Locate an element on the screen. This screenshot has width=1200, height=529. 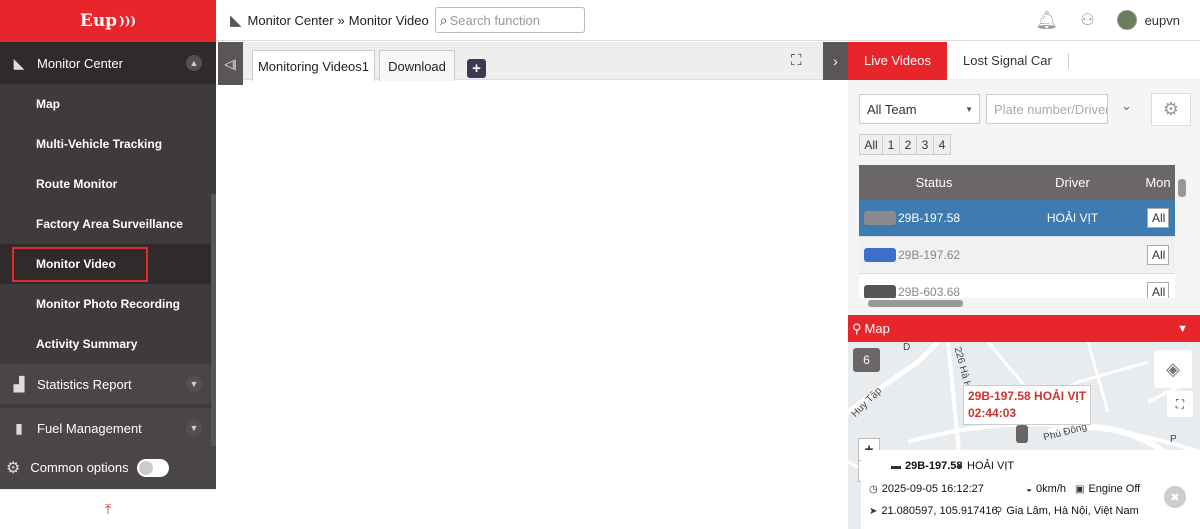
bell-icon: 🔔︎ is located at coordinates (1046, 20).